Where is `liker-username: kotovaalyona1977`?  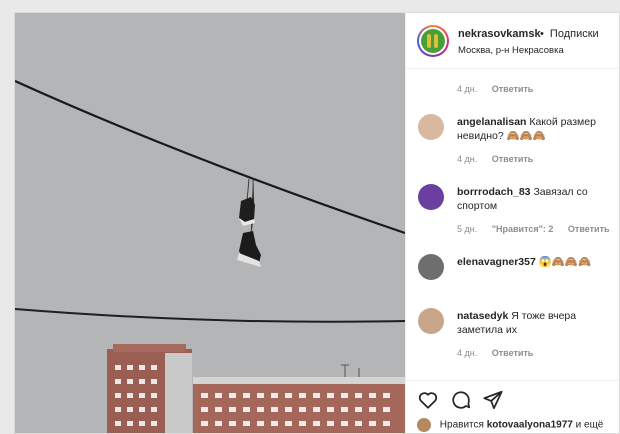 liker-username: kotovaalyona1977 is located at coordinates (530, 425).